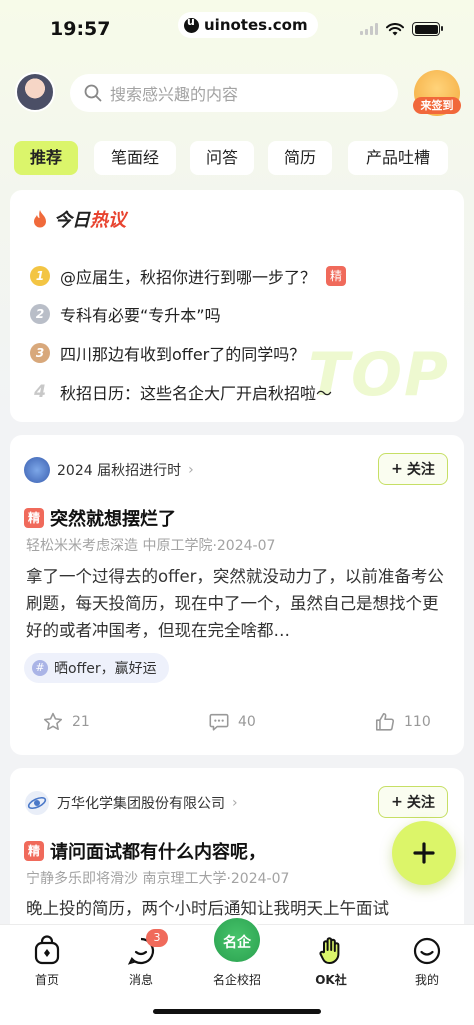  Describe the element at coordinates (402, 722) in the screenshot. I see `like-button: 110` at that location.